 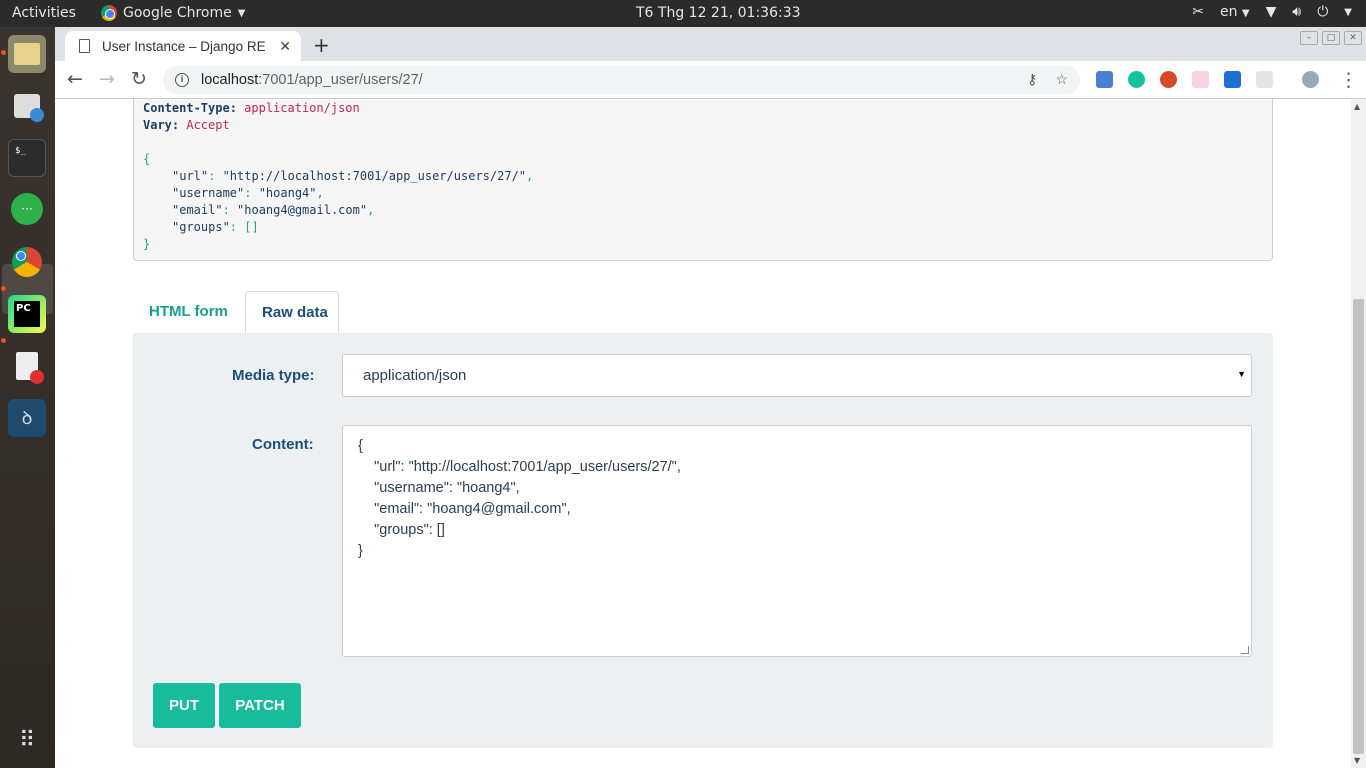 I want to click on media-type-value: application/json, so click(x=415, y=375).